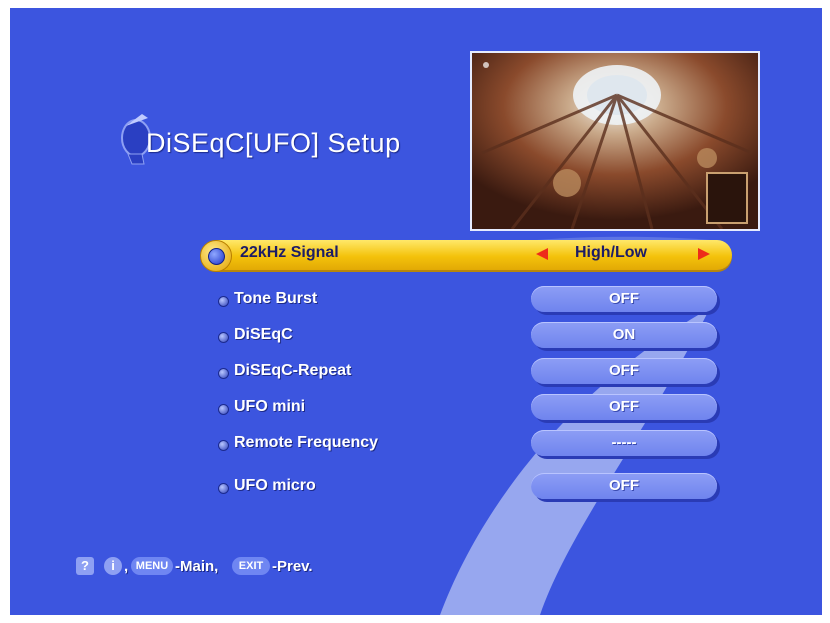  I want to click on exit-key-label: -Prev., so click(292, 566).